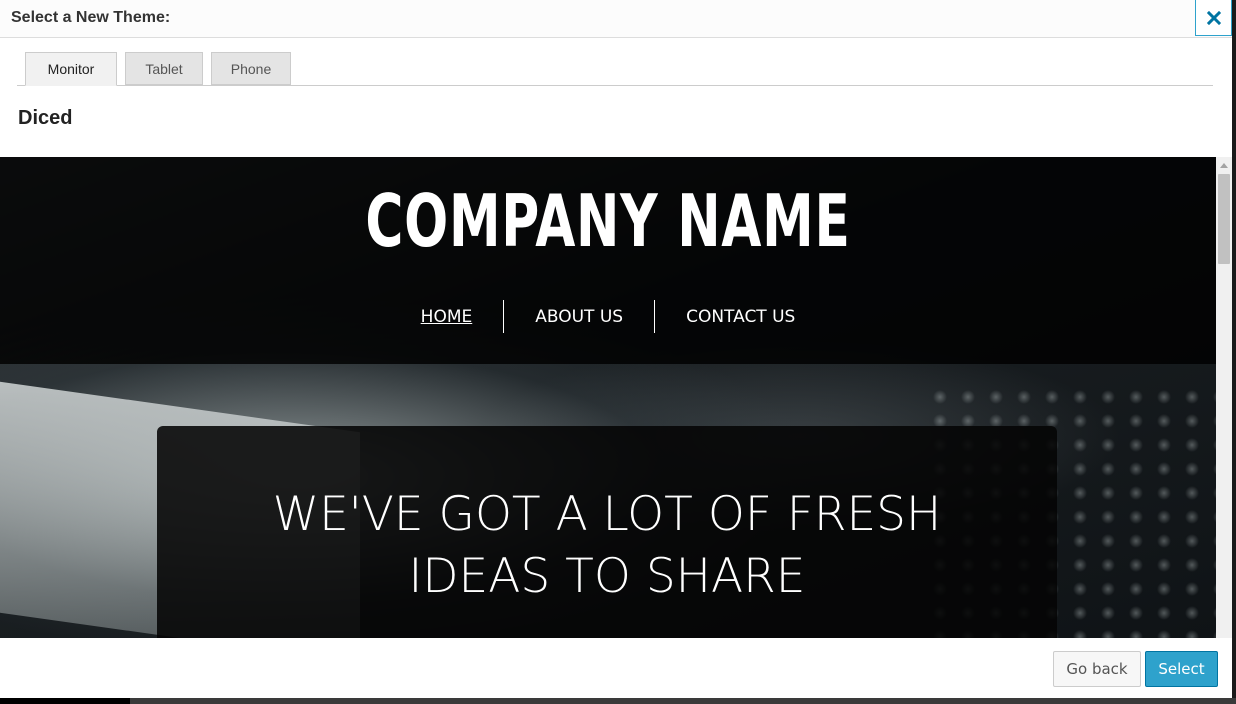 The image size is (1236, 704). What do you see at coordinates (45, 118) in the screenshot?
I see `theme-name: Diced` at bounding box center [45, 118].